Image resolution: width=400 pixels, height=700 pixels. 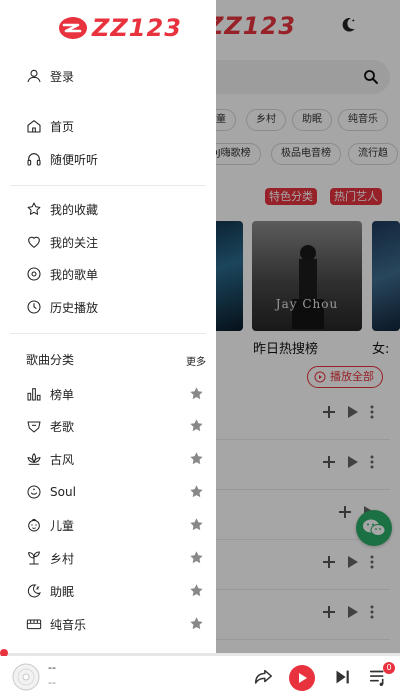 I want to click on queue-count-badge: 0, so click(x=389, y=668).